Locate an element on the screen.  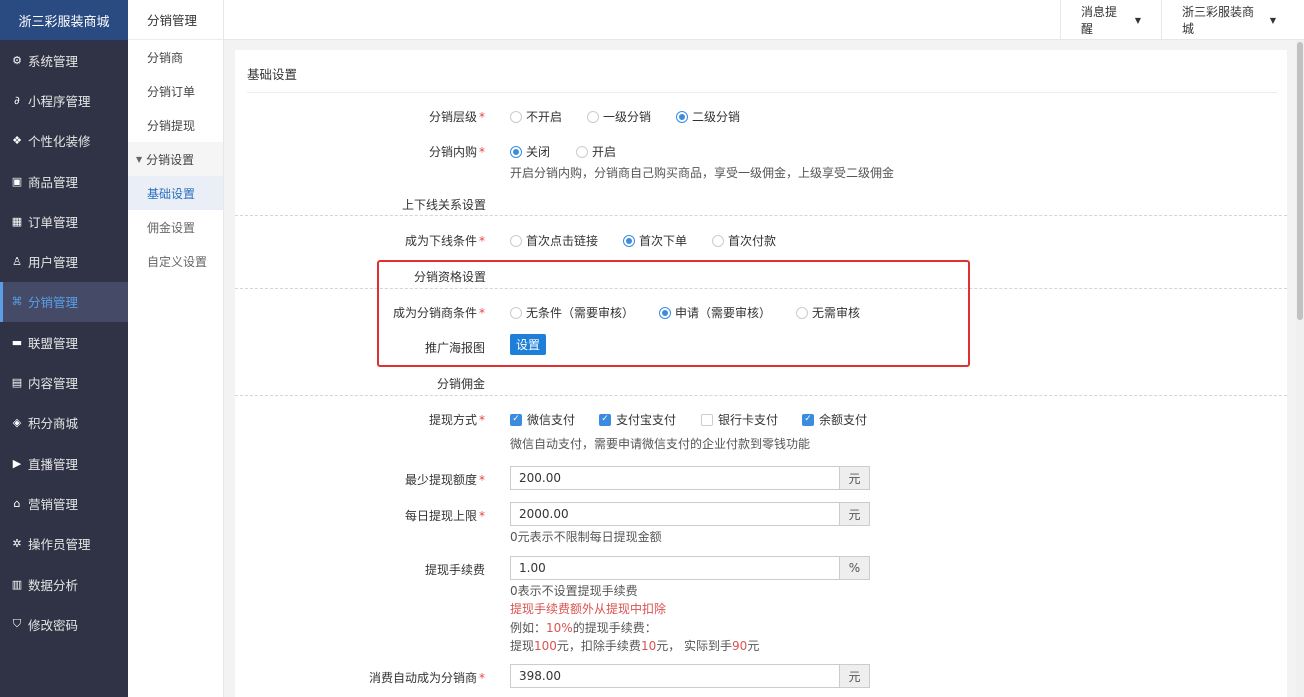
subnav-item-commission-settings: 佣金设置 is located at coordinates (175, 227).